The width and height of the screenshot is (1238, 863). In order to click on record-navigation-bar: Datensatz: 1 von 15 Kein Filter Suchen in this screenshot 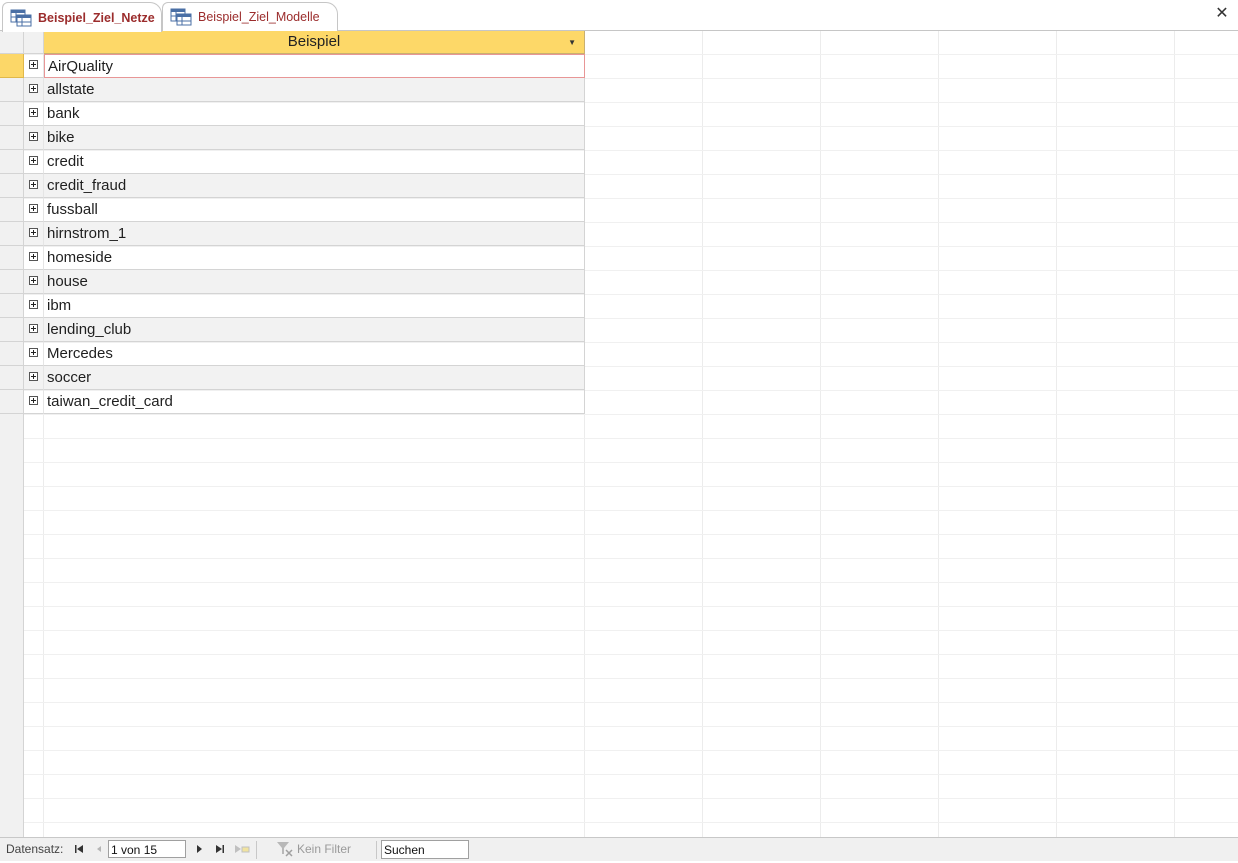, I will do `click(619, 849)`.